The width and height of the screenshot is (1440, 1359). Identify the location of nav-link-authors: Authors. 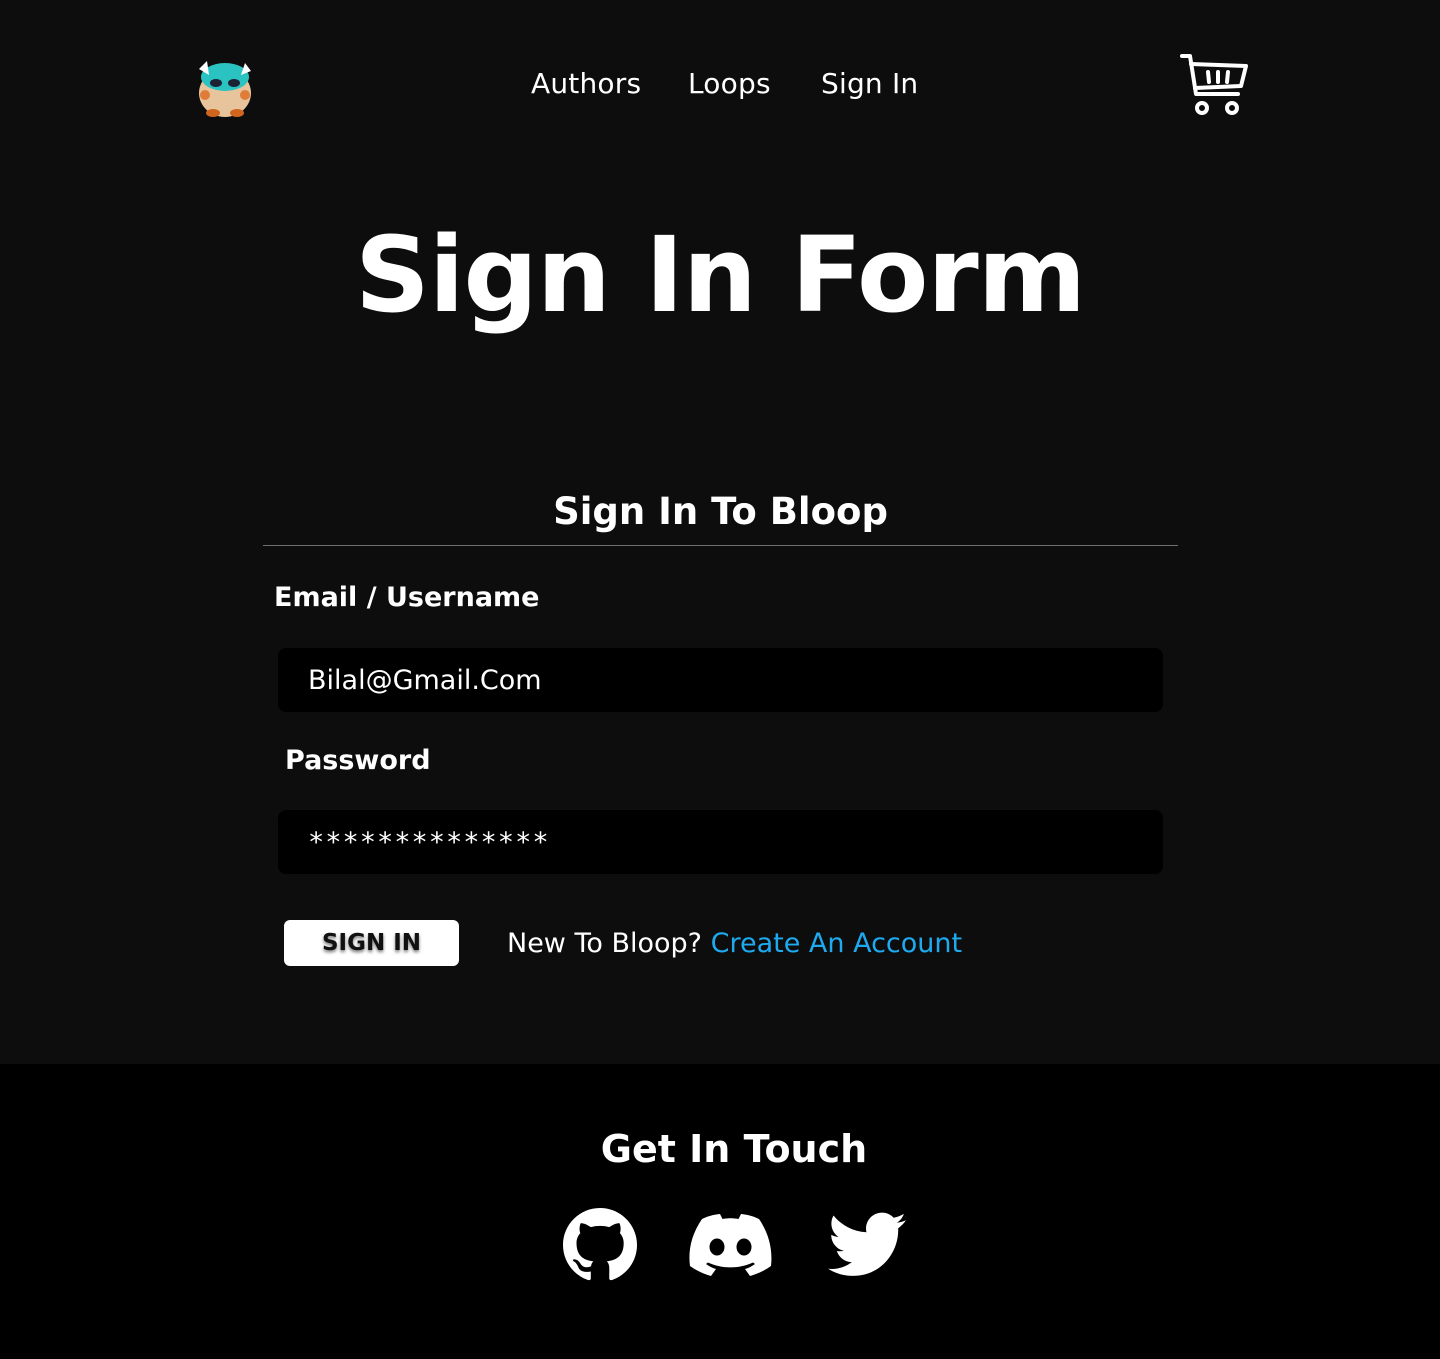
(586, 84).